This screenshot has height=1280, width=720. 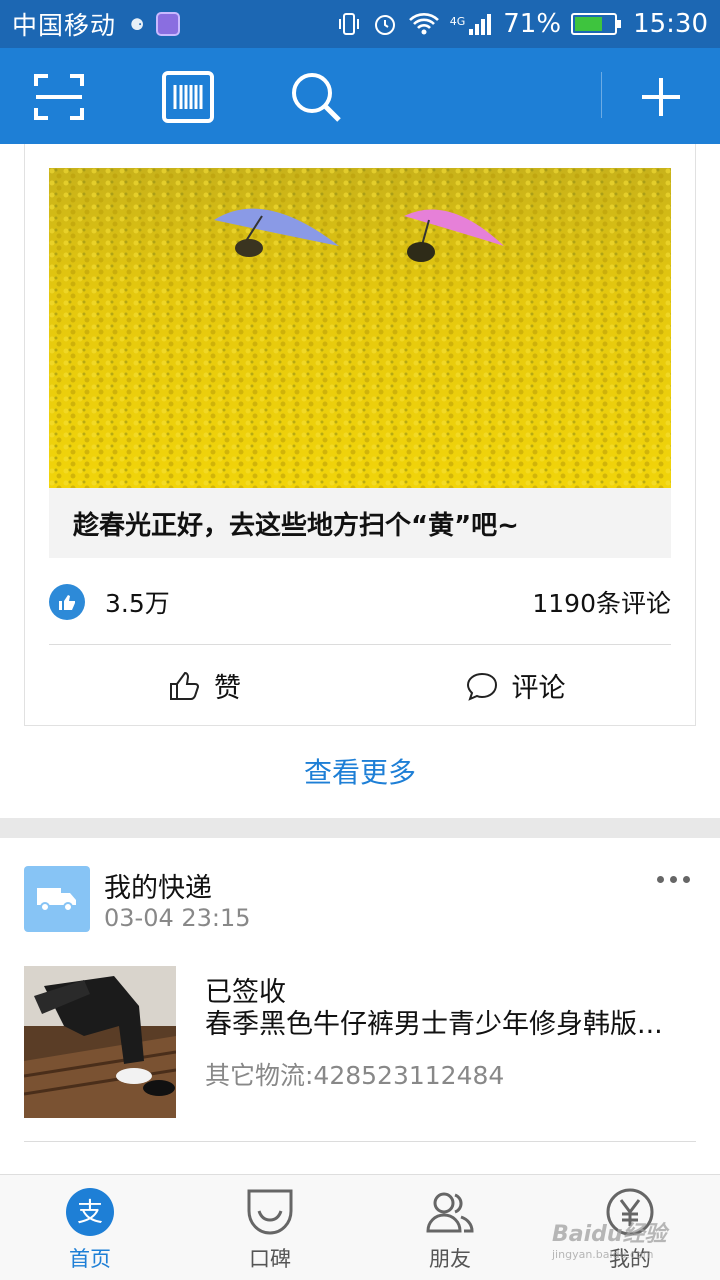 I want to click on thumbs-up-outline-icon, so click(x=185, y=685).